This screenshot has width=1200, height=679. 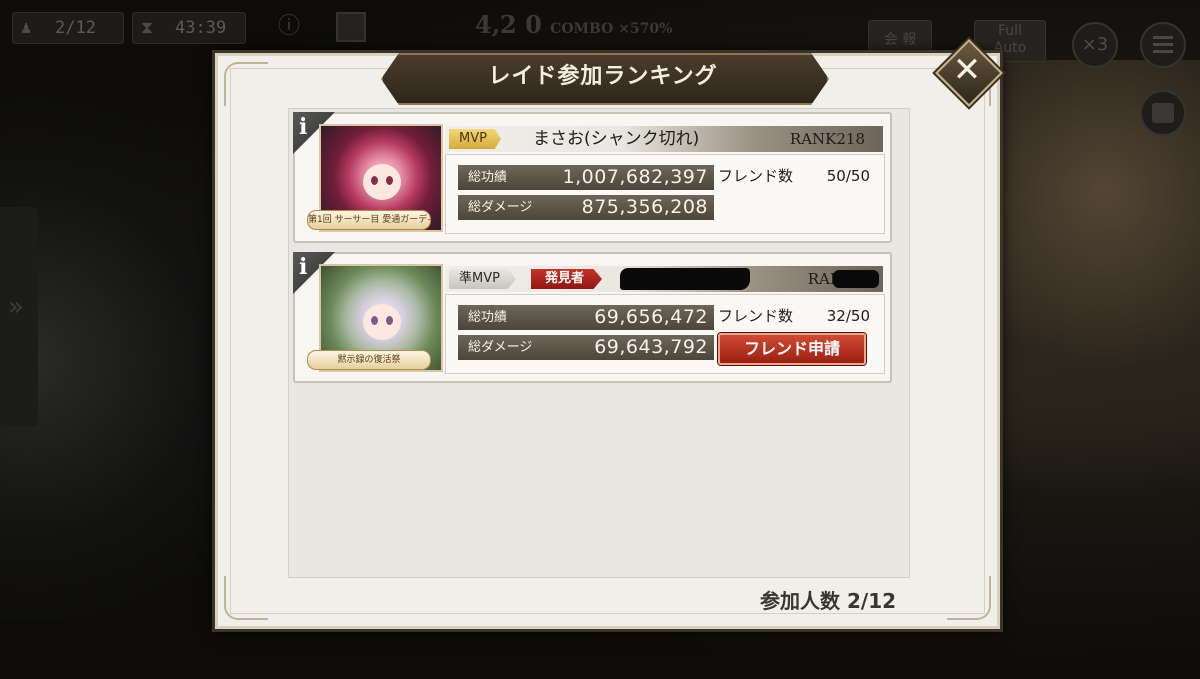 I want to click on raid-timer-value: 43:39, so click(x=201, y=28).